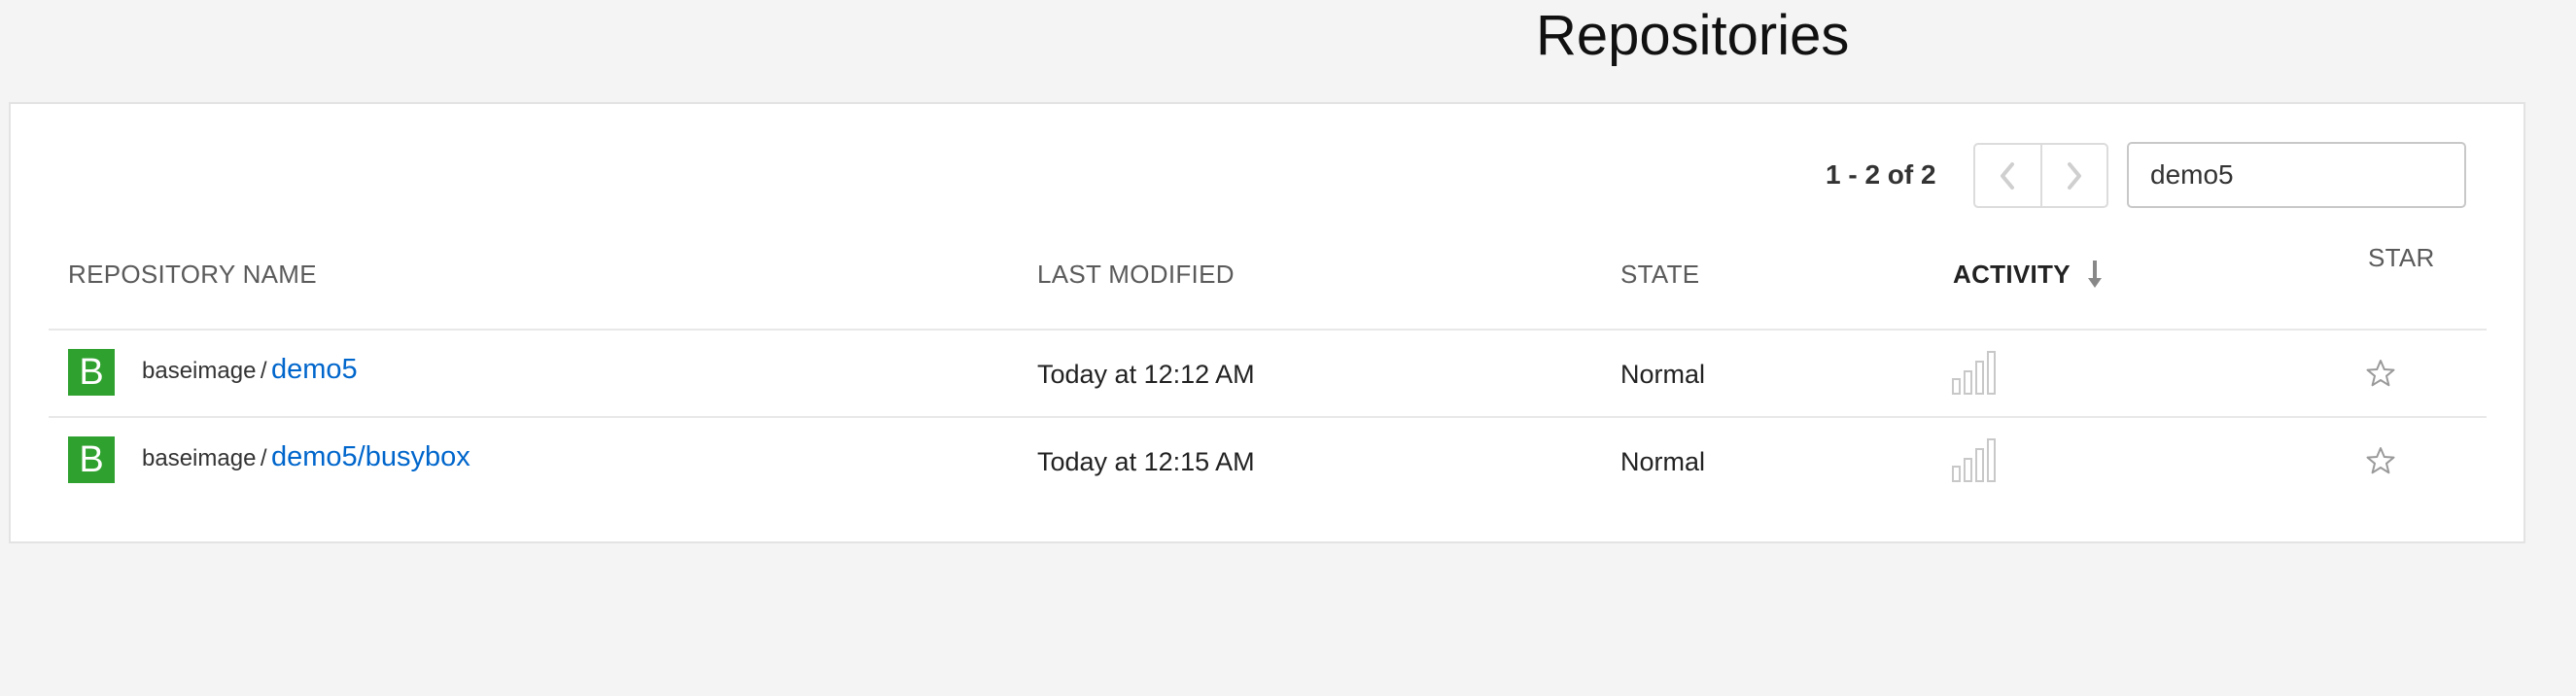  I want to click on last-modified-cell: Today at 12:12 AM, so click(1146, 374).